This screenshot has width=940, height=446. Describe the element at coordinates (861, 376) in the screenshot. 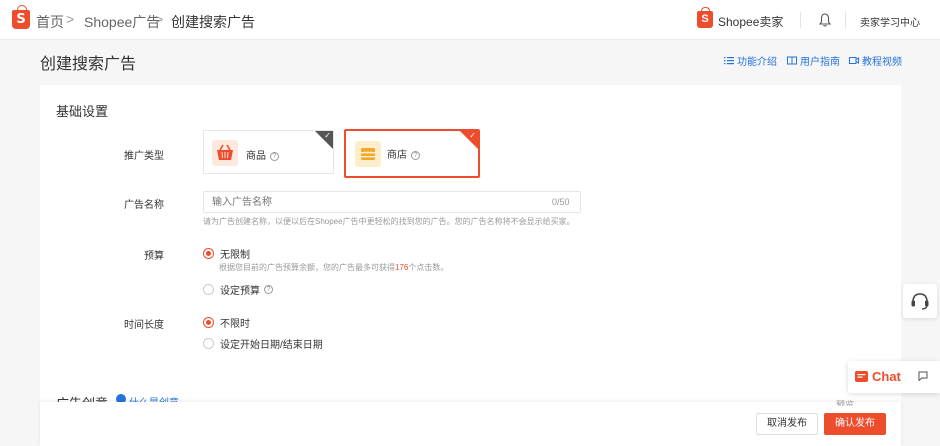

I see `chat-bubble-icon` at that location.